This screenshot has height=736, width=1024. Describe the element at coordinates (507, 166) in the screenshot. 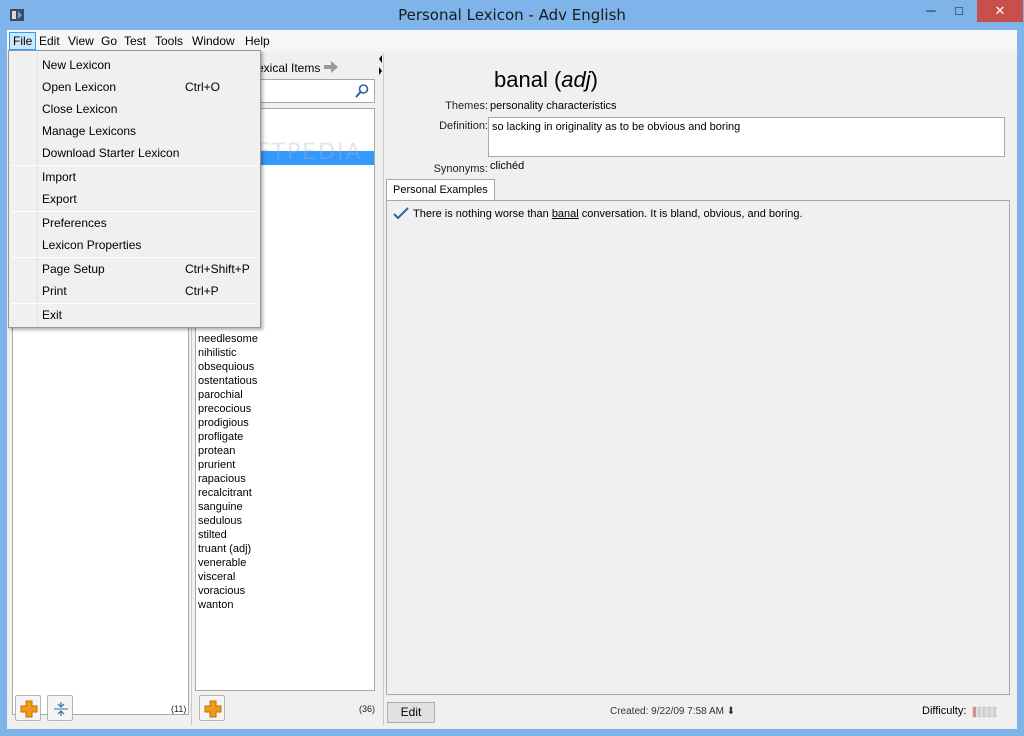

I see `synonyms-value: clichéd` at that location.